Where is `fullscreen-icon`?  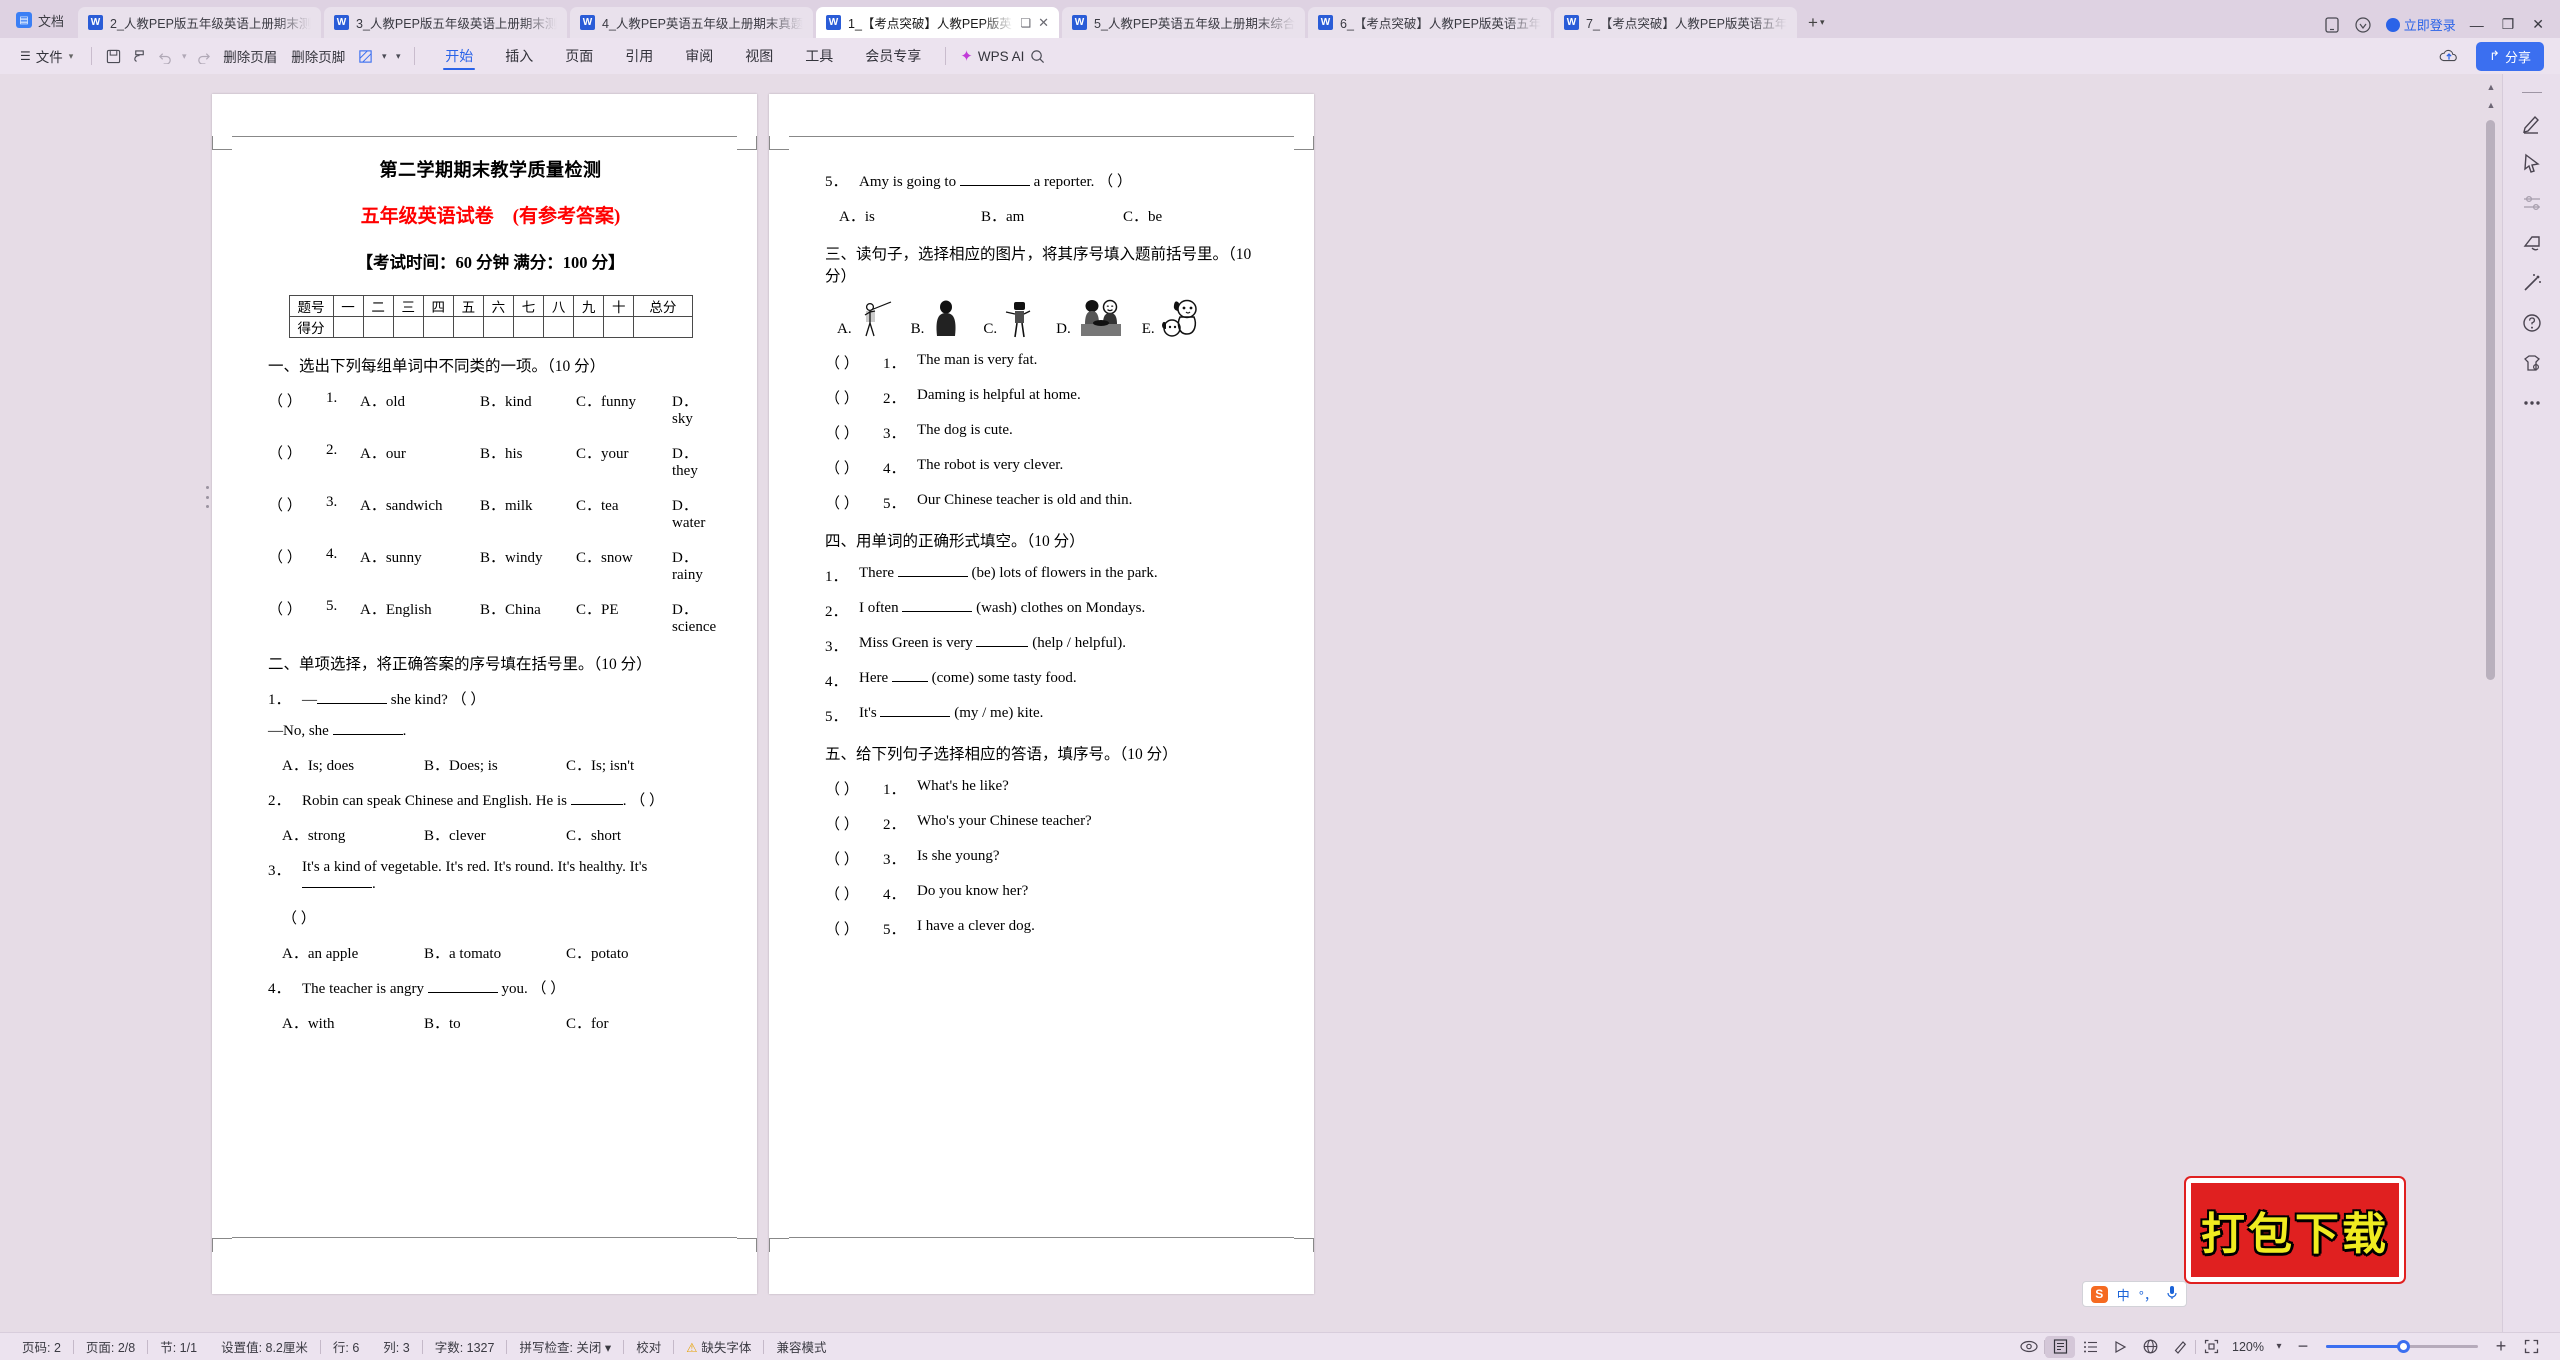 fullscreen-icon is located at coordinates (2531, 1347).